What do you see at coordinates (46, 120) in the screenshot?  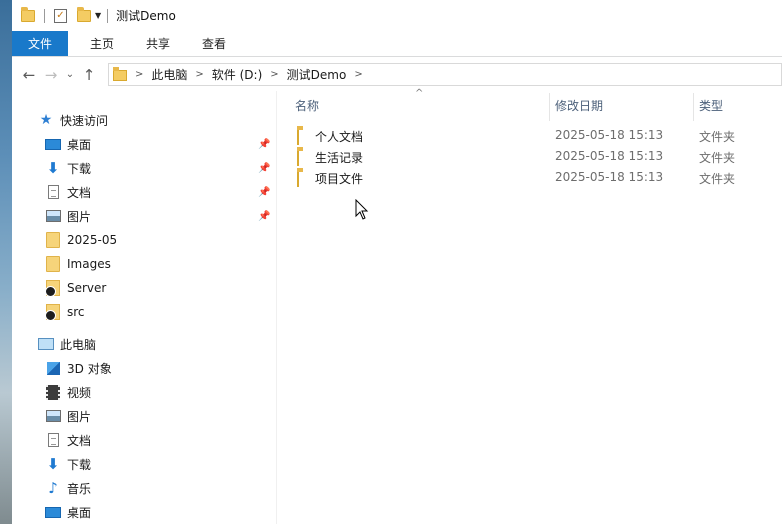 I see `star-icon: ★` at bounding box center [46, 120].